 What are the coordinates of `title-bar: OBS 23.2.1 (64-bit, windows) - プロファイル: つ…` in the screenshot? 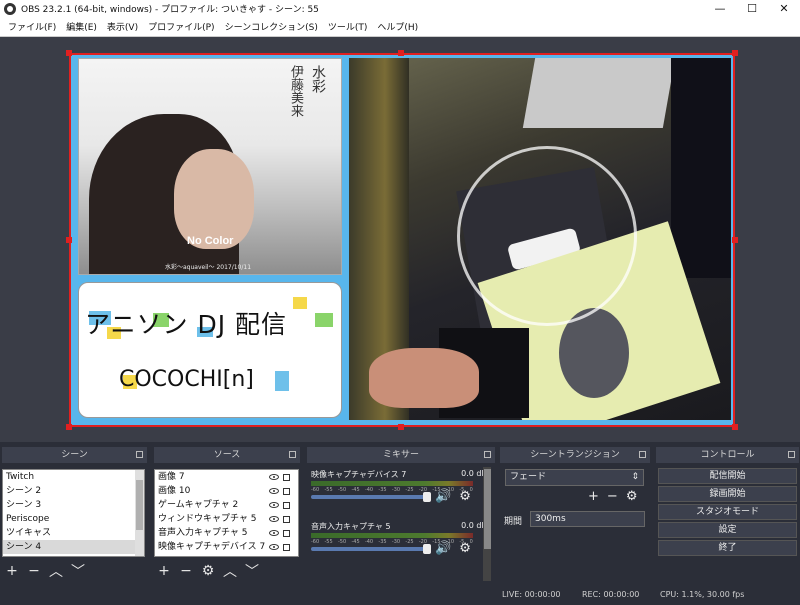 It's located at (400, 8).